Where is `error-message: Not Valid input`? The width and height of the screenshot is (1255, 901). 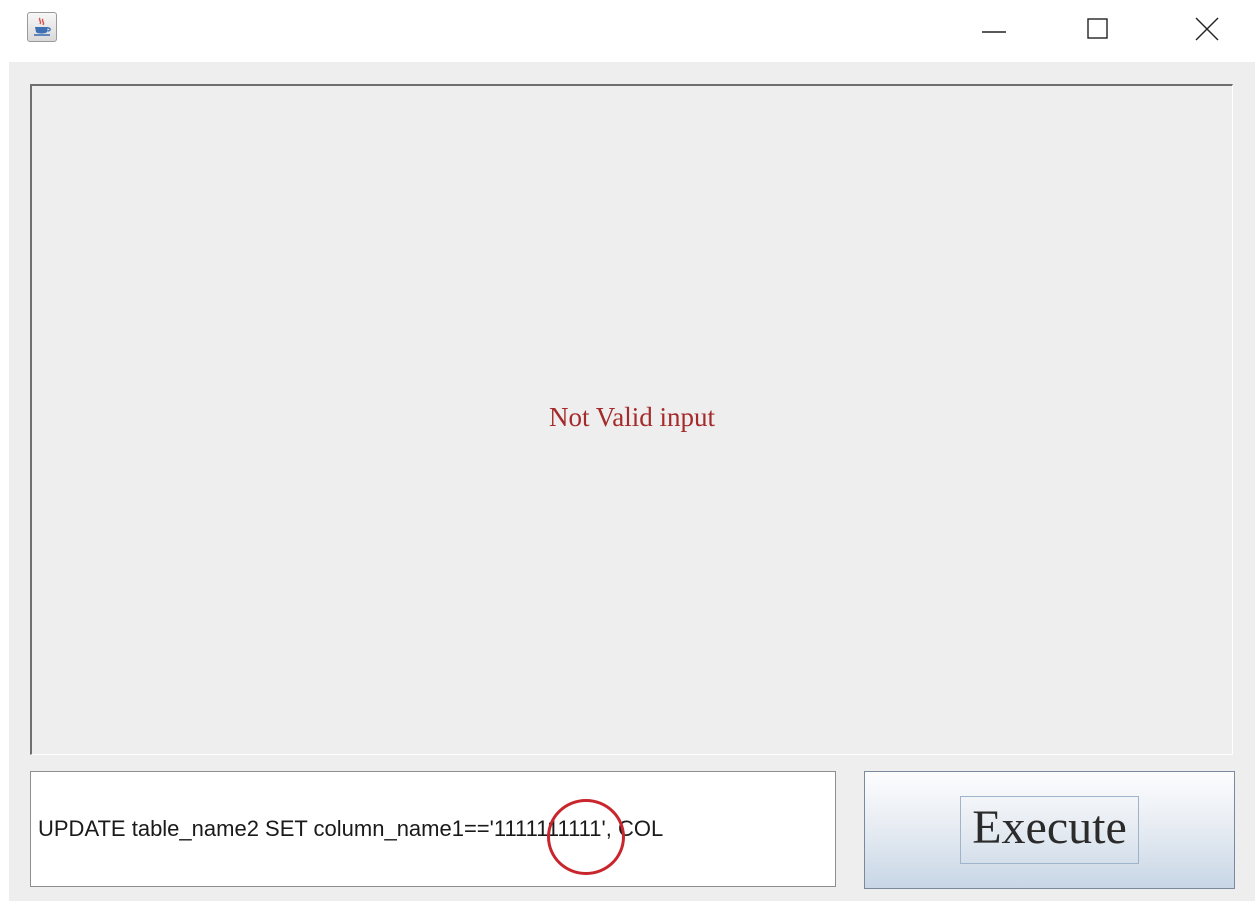
error-message: Not Valid input is located at coordinates (631, 417).